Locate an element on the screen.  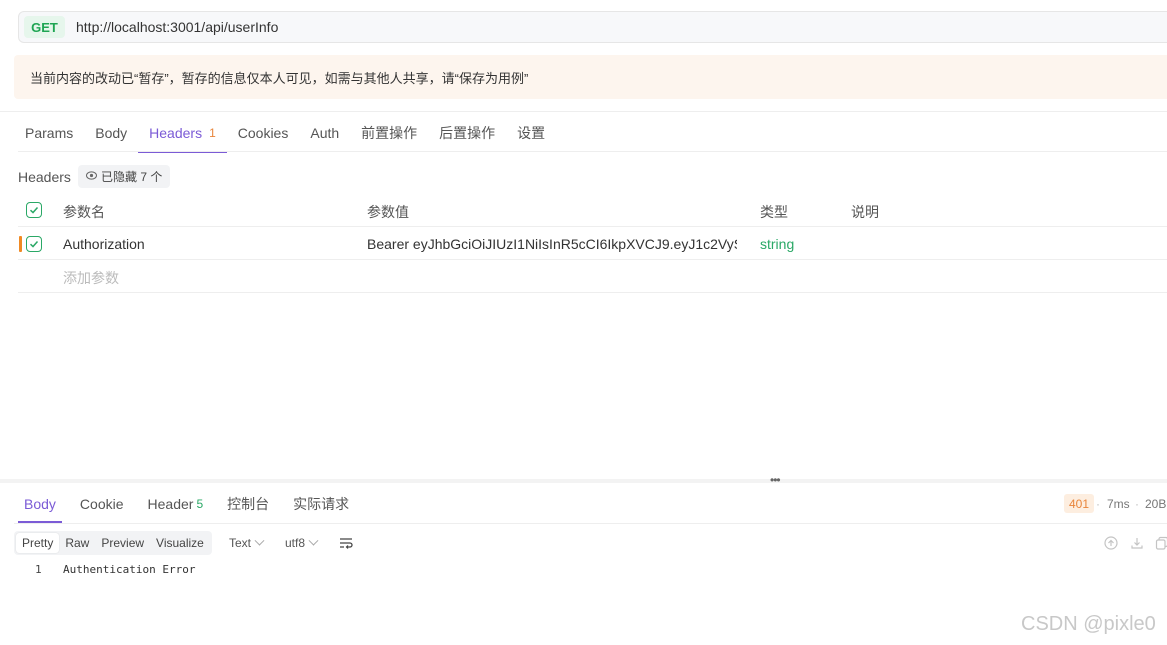
tab-label: 实际请求 is located at coordinates (321, 504).